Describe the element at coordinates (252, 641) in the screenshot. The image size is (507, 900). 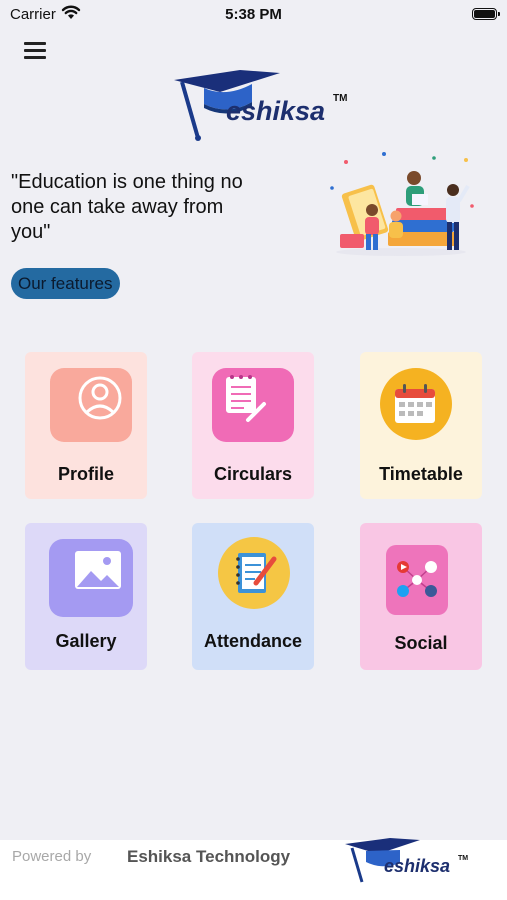
I see `attendance-label: Attendance` at that location.